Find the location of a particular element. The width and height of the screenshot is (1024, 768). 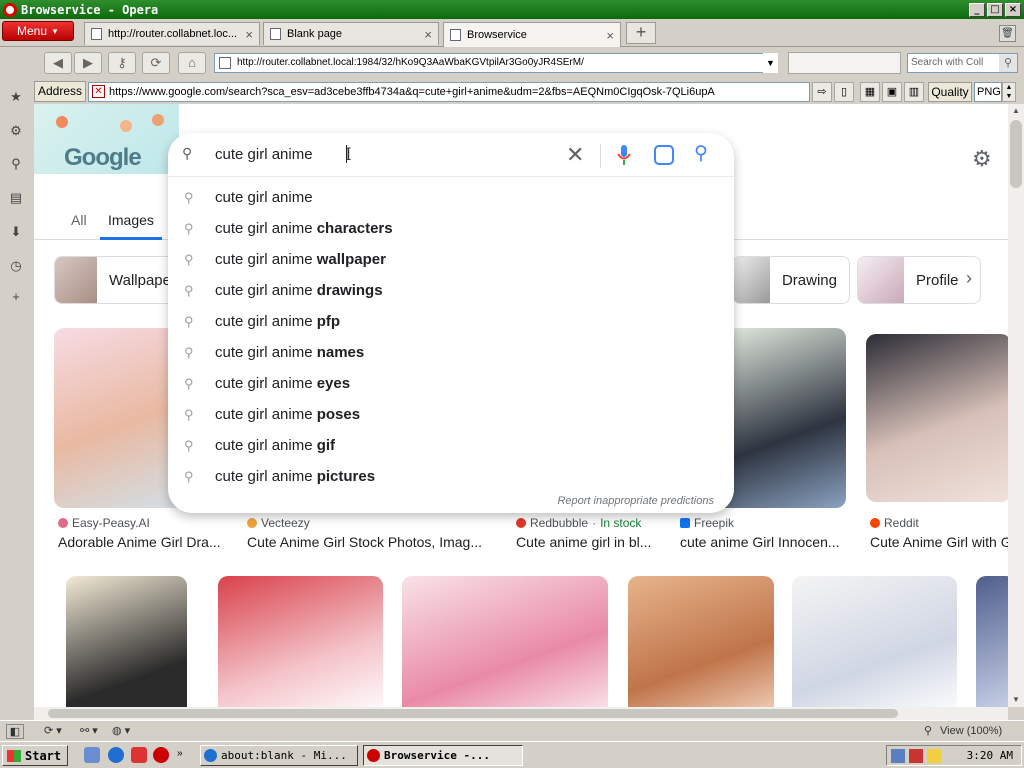

add-panel-icon: + is located at coordinates (16, 297).